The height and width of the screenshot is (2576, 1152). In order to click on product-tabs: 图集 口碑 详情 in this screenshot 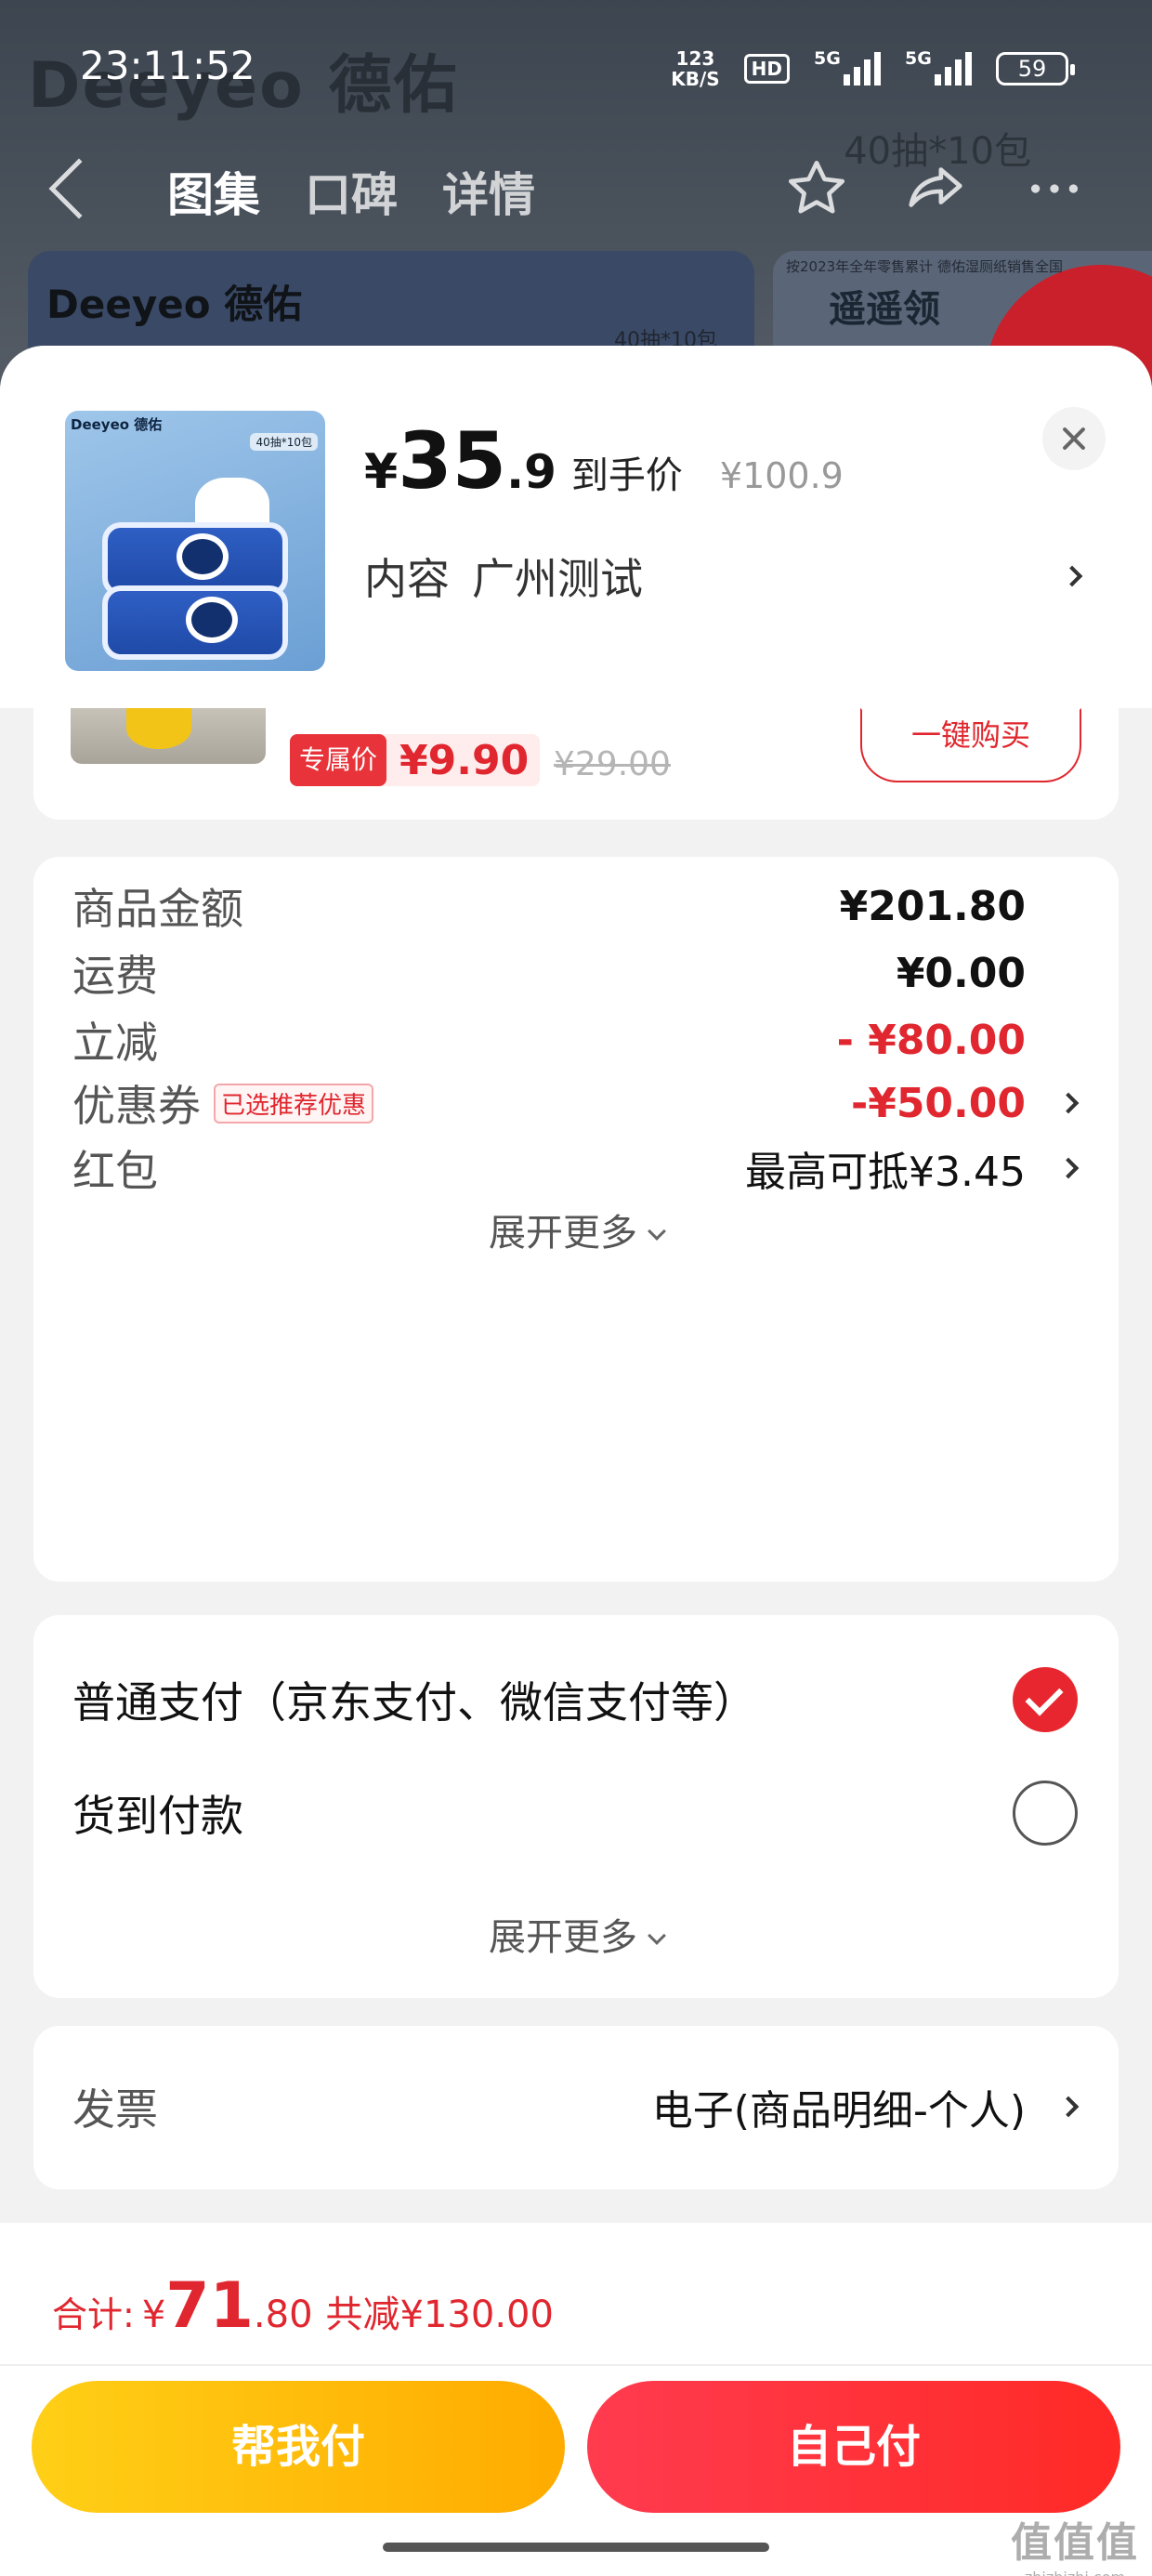, I will do `click(351, 191)`.